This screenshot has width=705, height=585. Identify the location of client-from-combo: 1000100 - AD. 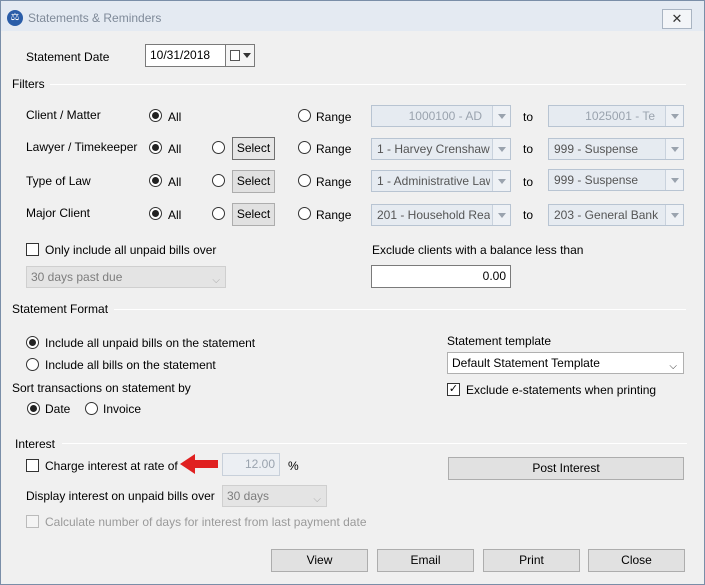
(441, 116).